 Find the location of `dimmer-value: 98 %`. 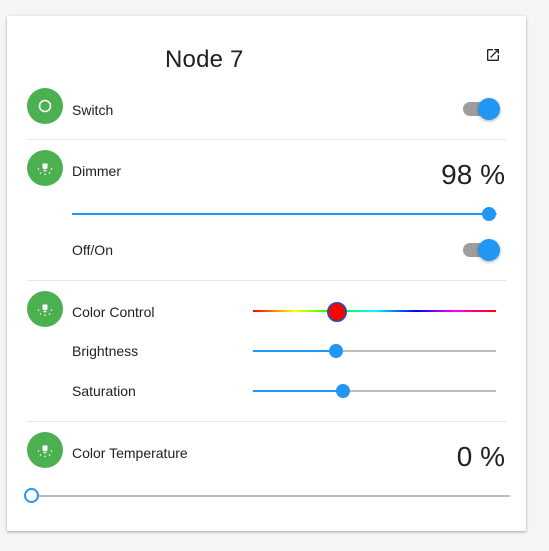

dimmer-value: 98 % is located at coordinates (473, 174).